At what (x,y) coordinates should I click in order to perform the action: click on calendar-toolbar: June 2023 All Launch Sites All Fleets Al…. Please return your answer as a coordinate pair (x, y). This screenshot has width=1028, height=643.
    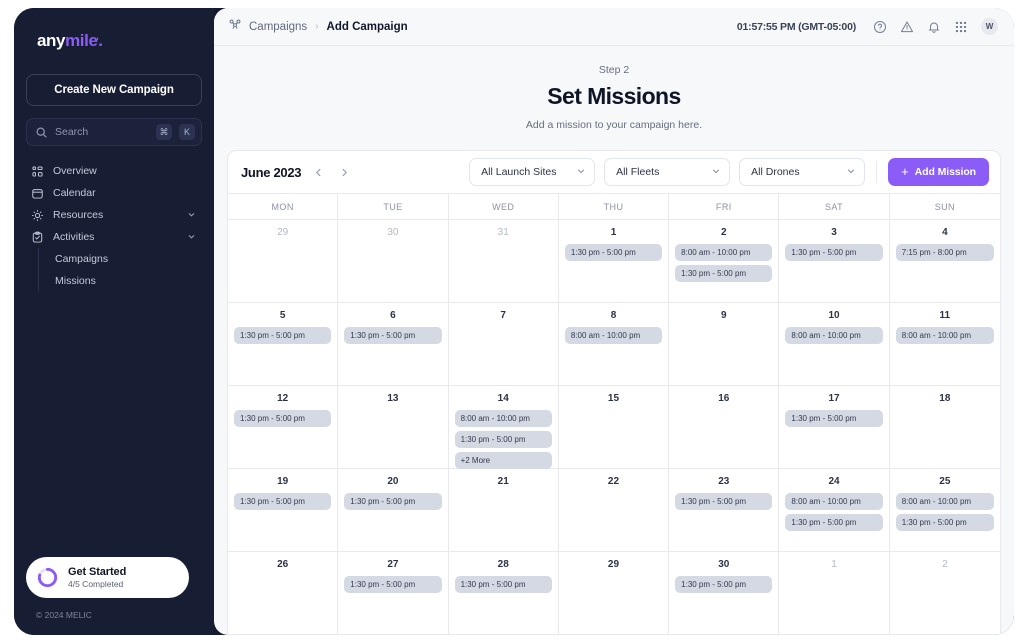
    Looking at the image, I should click on (614, 172).